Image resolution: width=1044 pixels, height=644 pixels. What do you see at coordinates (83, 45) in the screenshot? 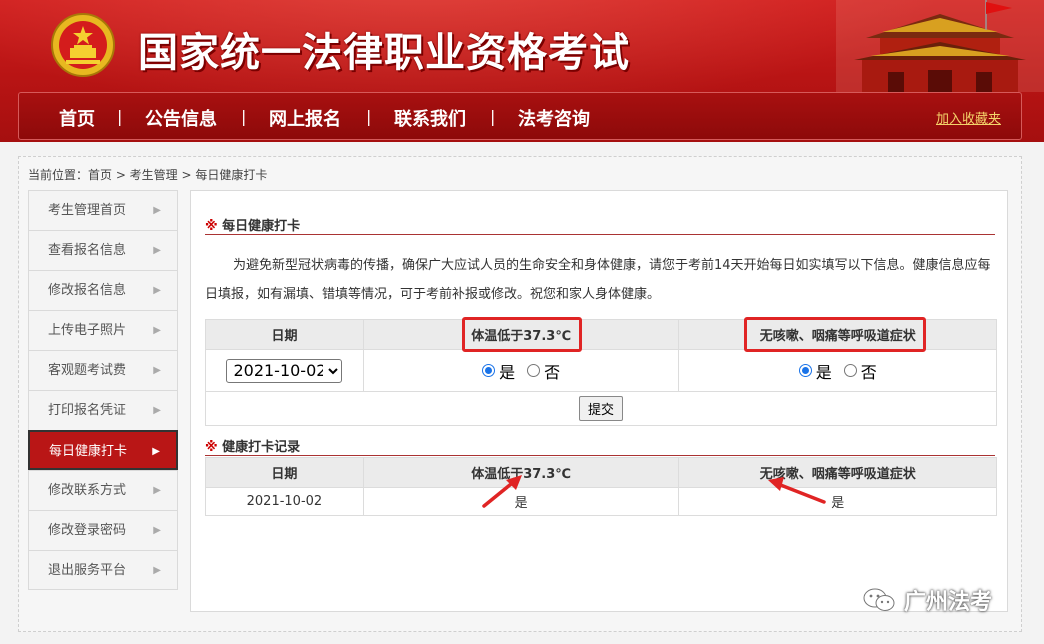
I see `national-emblem-icon` at bounding box center [83, 45].